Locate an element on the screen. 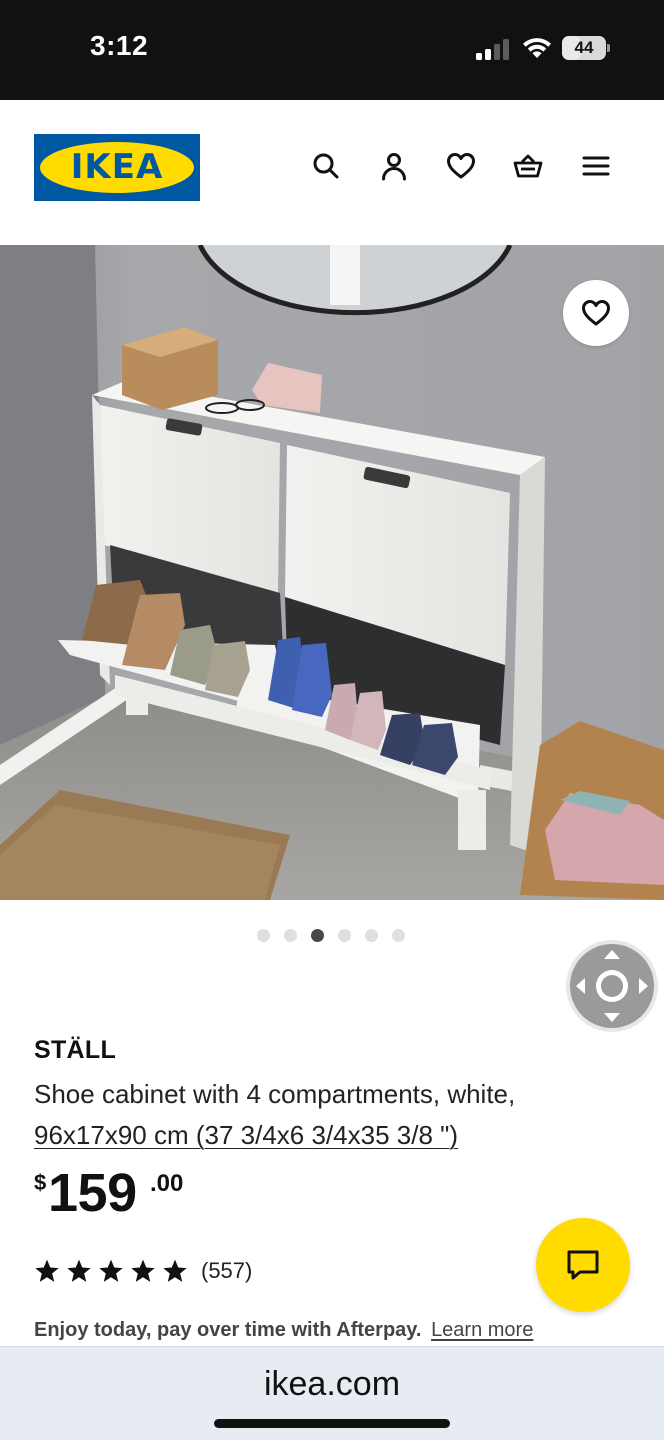 The height and width of the screenshot is (1440, 664). ikea-logo: IKEA is located at coordinates (117, 167).